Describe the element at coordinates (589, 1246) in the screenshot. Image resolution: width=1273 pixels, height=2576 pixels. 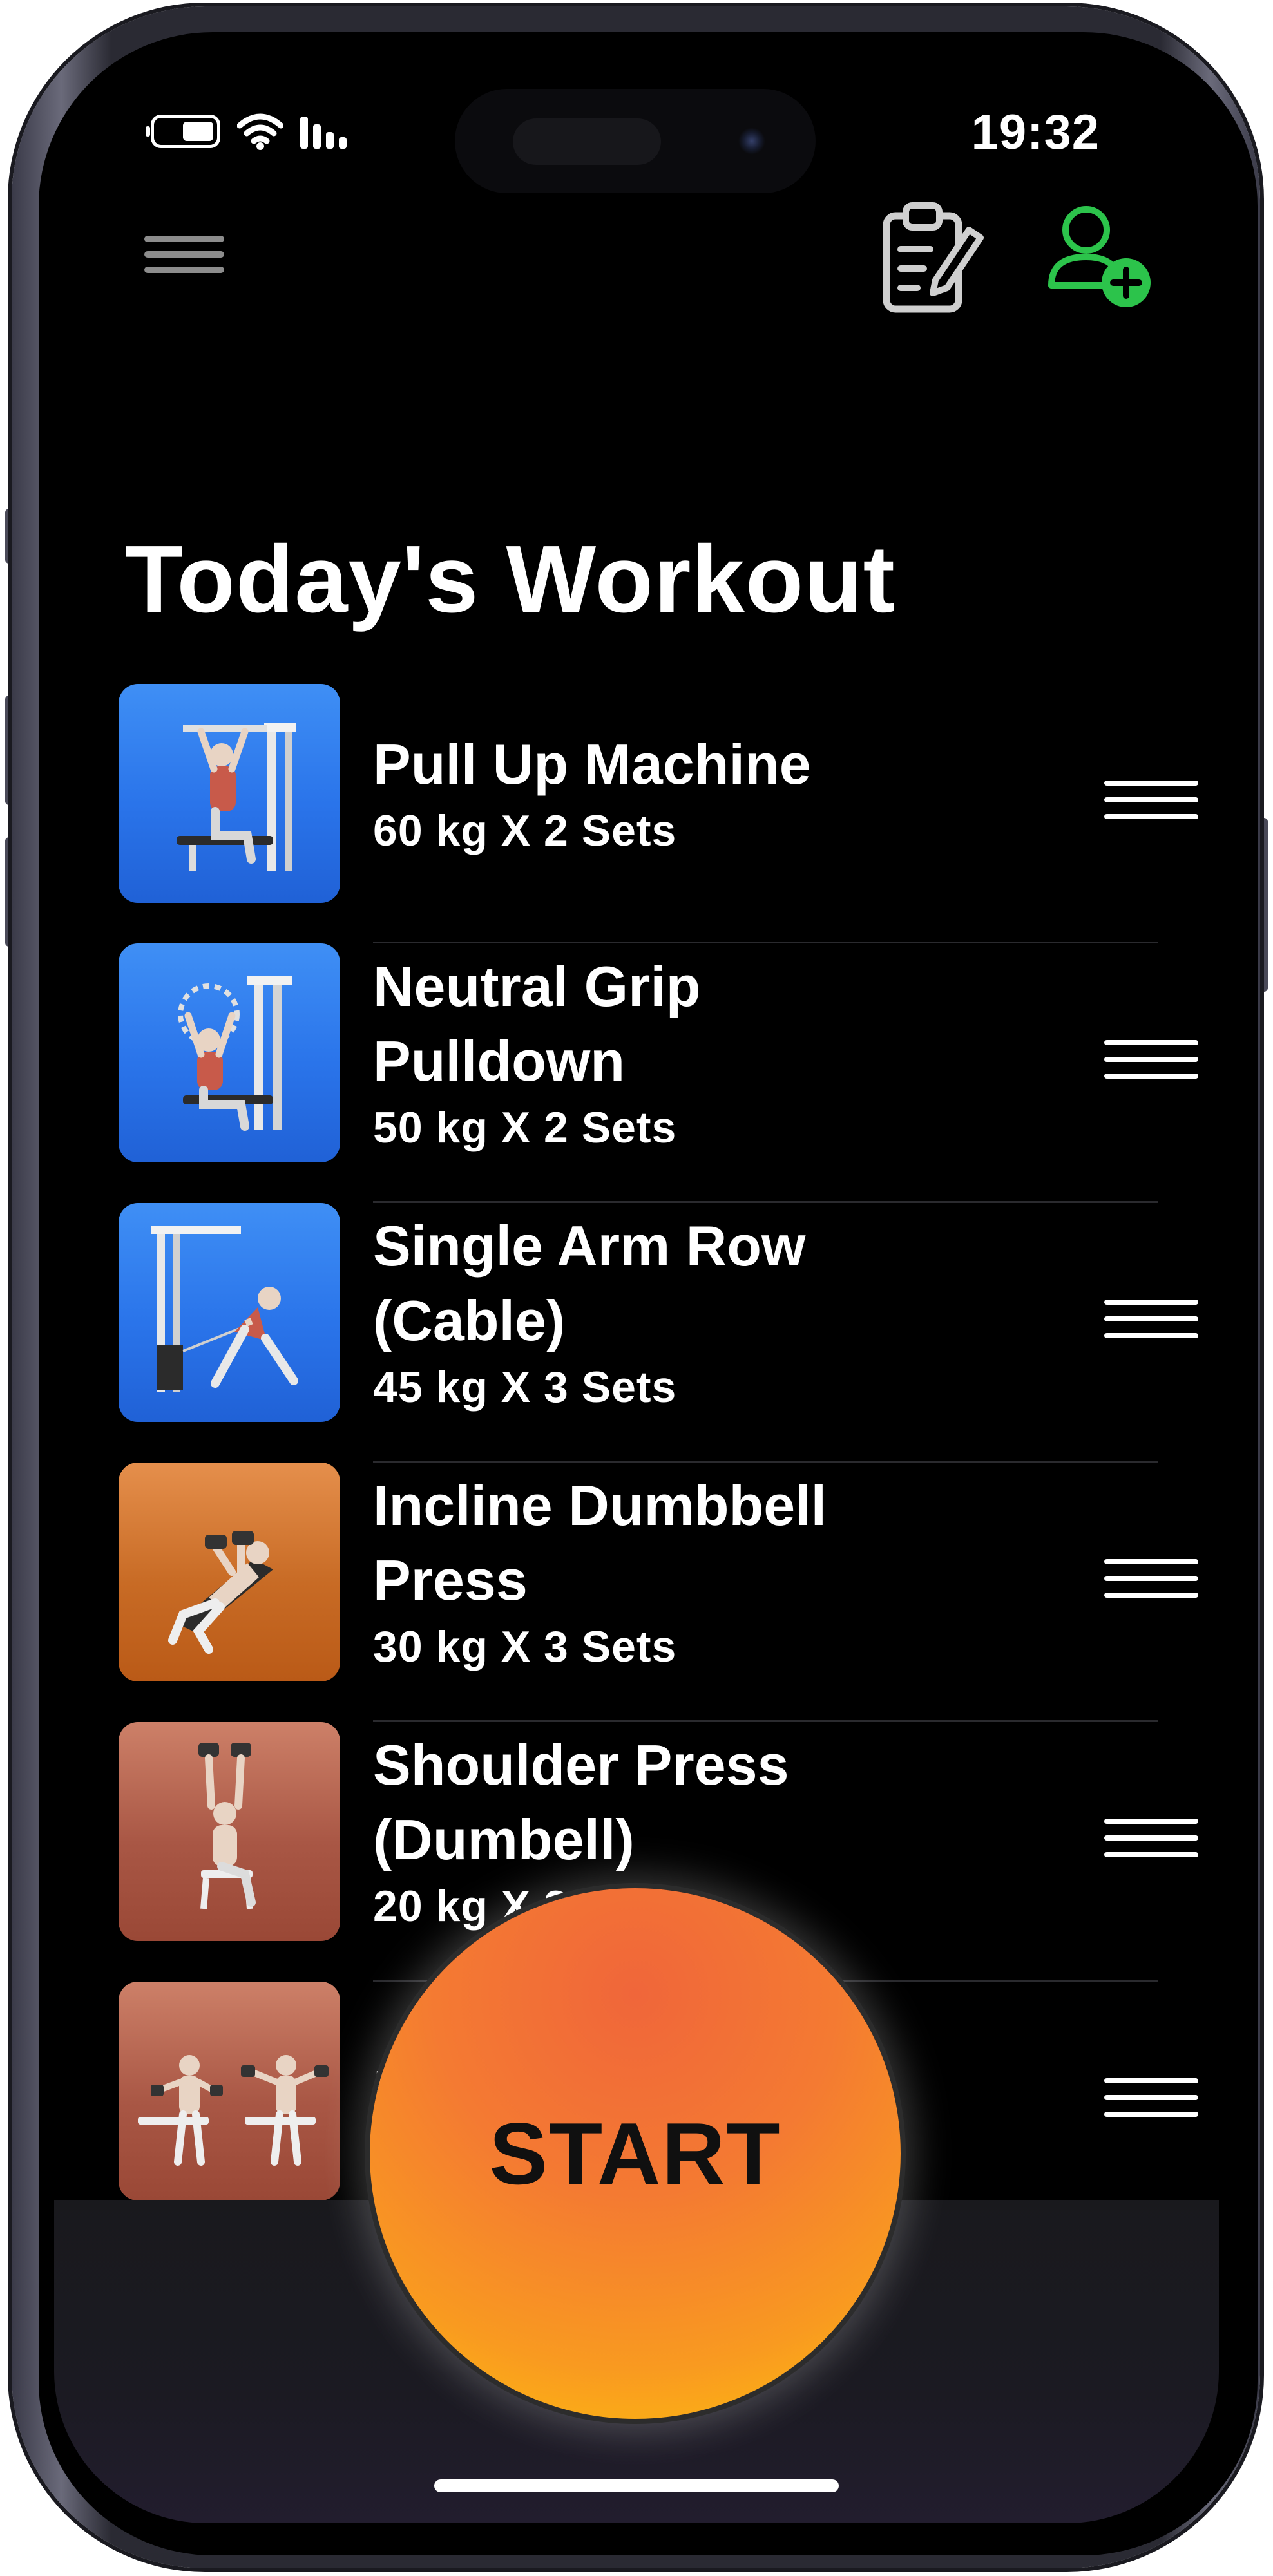
I see `exercise-name: Single Arm Row` at that location.